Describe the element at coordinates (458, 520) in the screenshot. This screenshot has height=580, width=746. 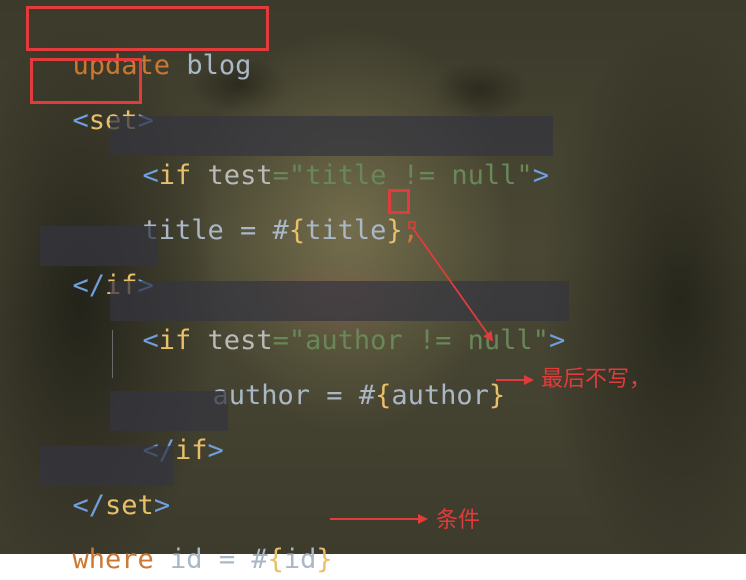
I see `note-condition: 条件` at that location.